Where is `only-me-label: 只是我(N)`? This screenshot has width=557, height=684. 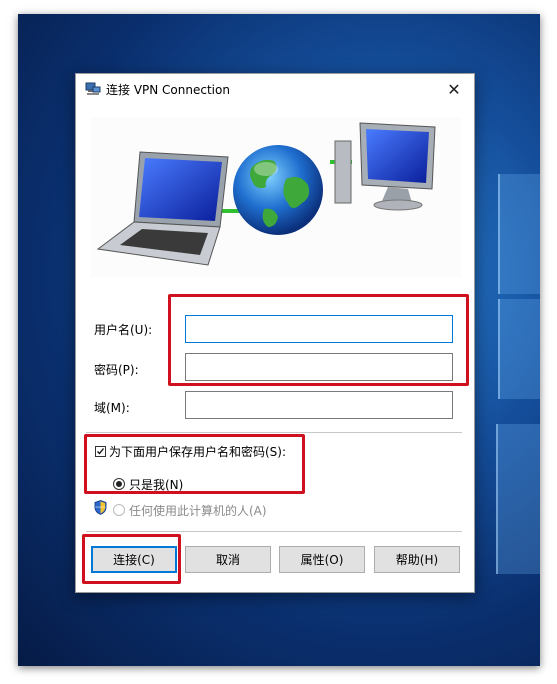
only-me-label: 只是我(N) is located at coordinates (156, 485).